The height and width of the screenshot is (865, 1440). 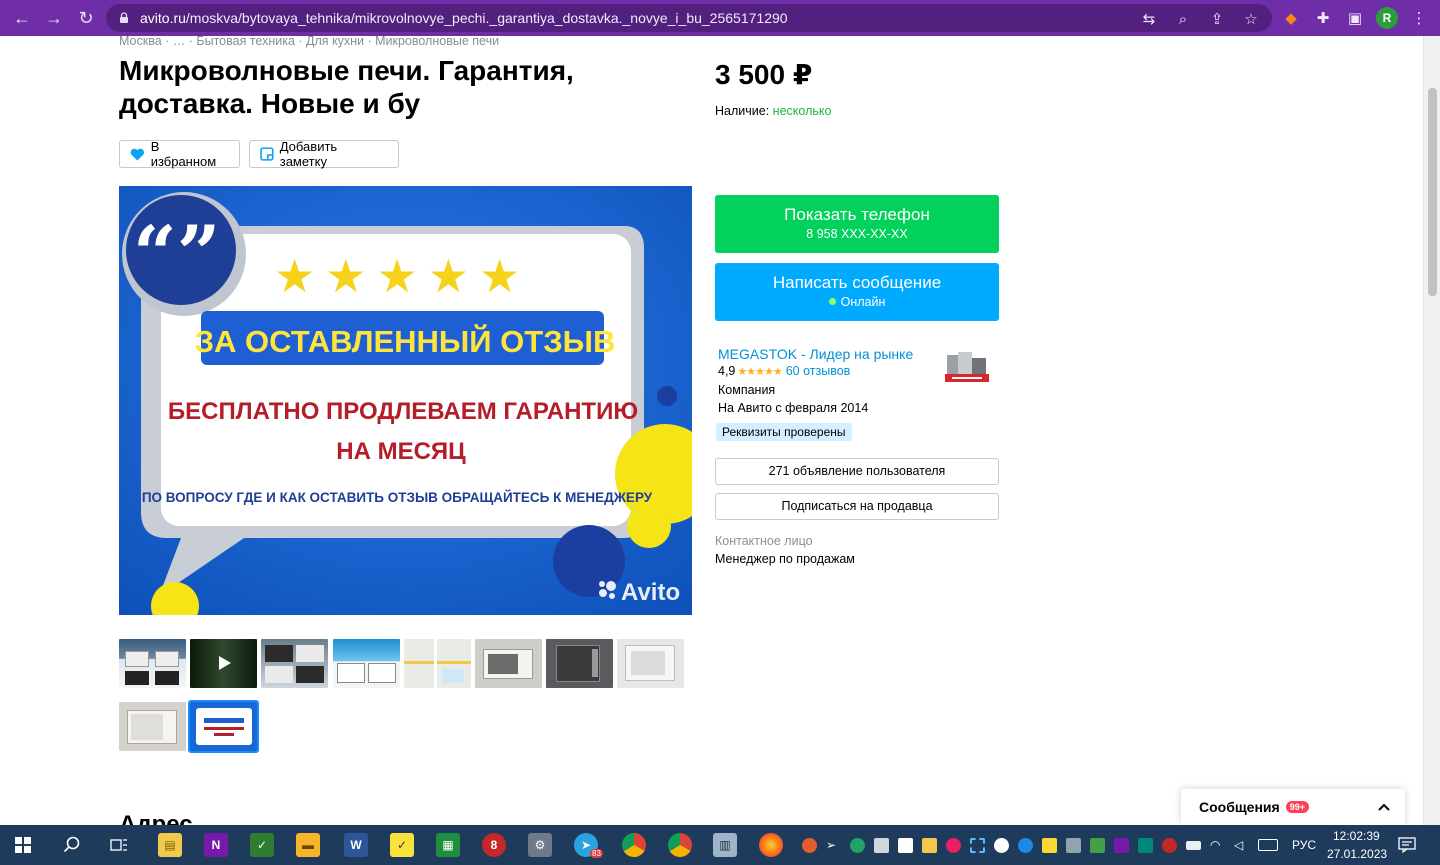 I want to click on online-status: Онлайн, so click(x=857, y=302).